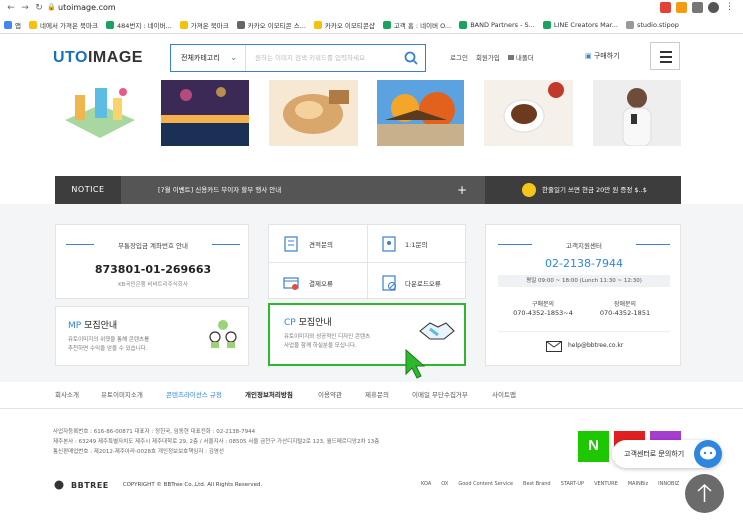 The height and width of the screenshot is (520, 743). I want to click on extension-icons: ⋮, so click(697, 7).